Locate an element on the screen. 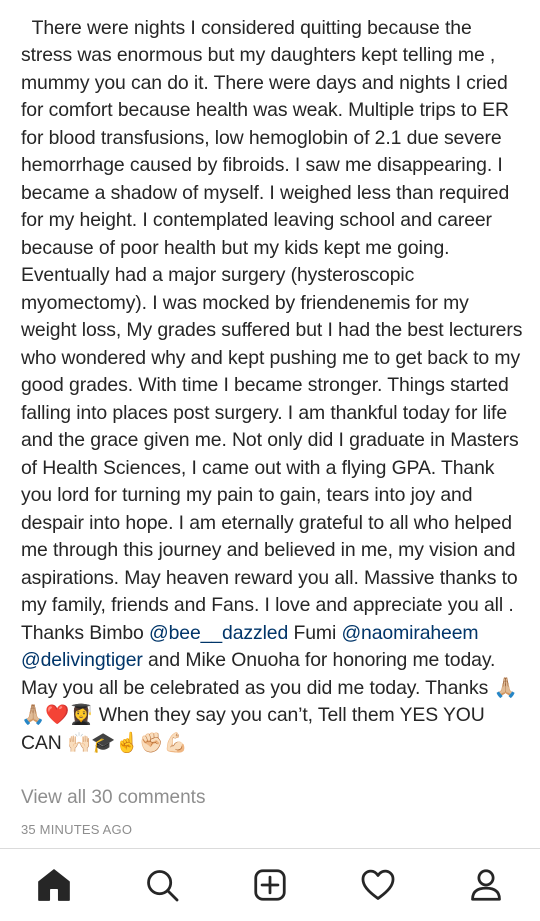 Image resolution: width=540 pixels, height=921 pixels. add-post-icon is located at coordinates (270, 885).